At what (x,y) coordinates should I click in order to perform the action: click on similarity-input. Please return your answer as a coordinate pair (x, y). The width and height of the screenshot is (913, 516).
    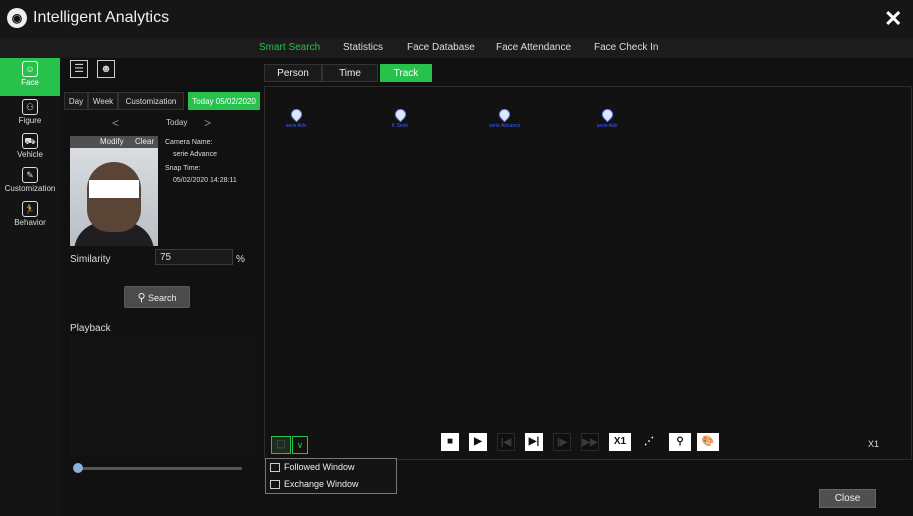
    Looking at the image, I should click on (194, 257).